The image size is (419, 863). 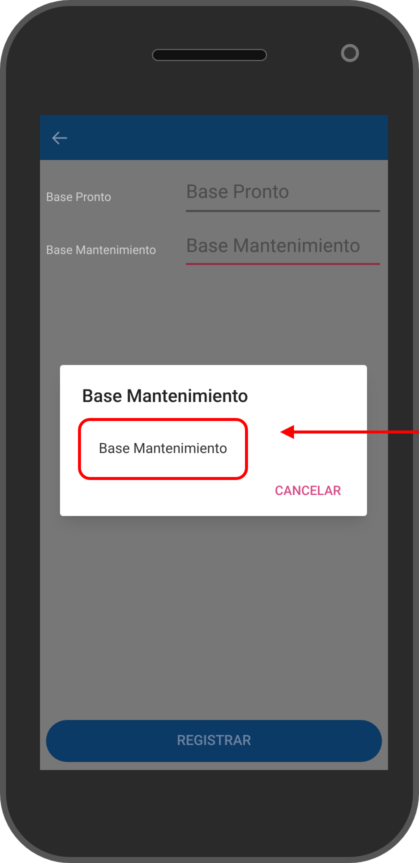 What do you see at coordinates (350, 53) in the screenshot?
I see `camera-icon` at bounding box center [350, 53].